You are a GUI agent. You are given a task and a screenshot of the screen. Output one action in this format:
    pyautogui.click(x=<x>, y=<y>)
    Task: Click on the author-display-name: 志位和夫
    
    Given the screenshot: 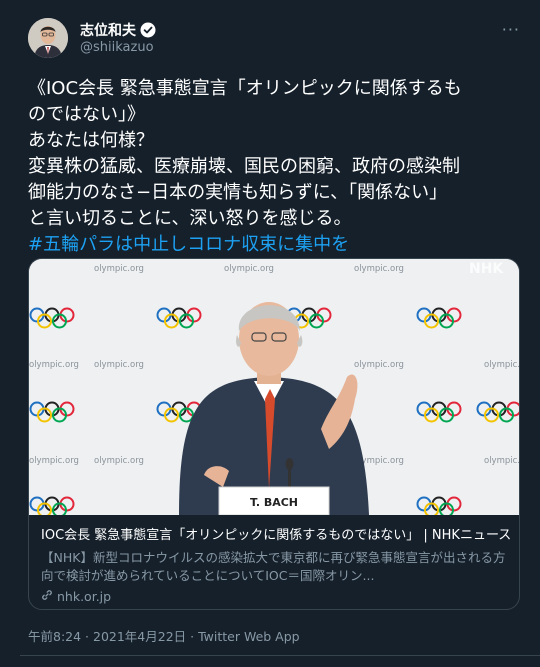 What is the action you would take?
    pyautogui.click(x=118, y=30)
    